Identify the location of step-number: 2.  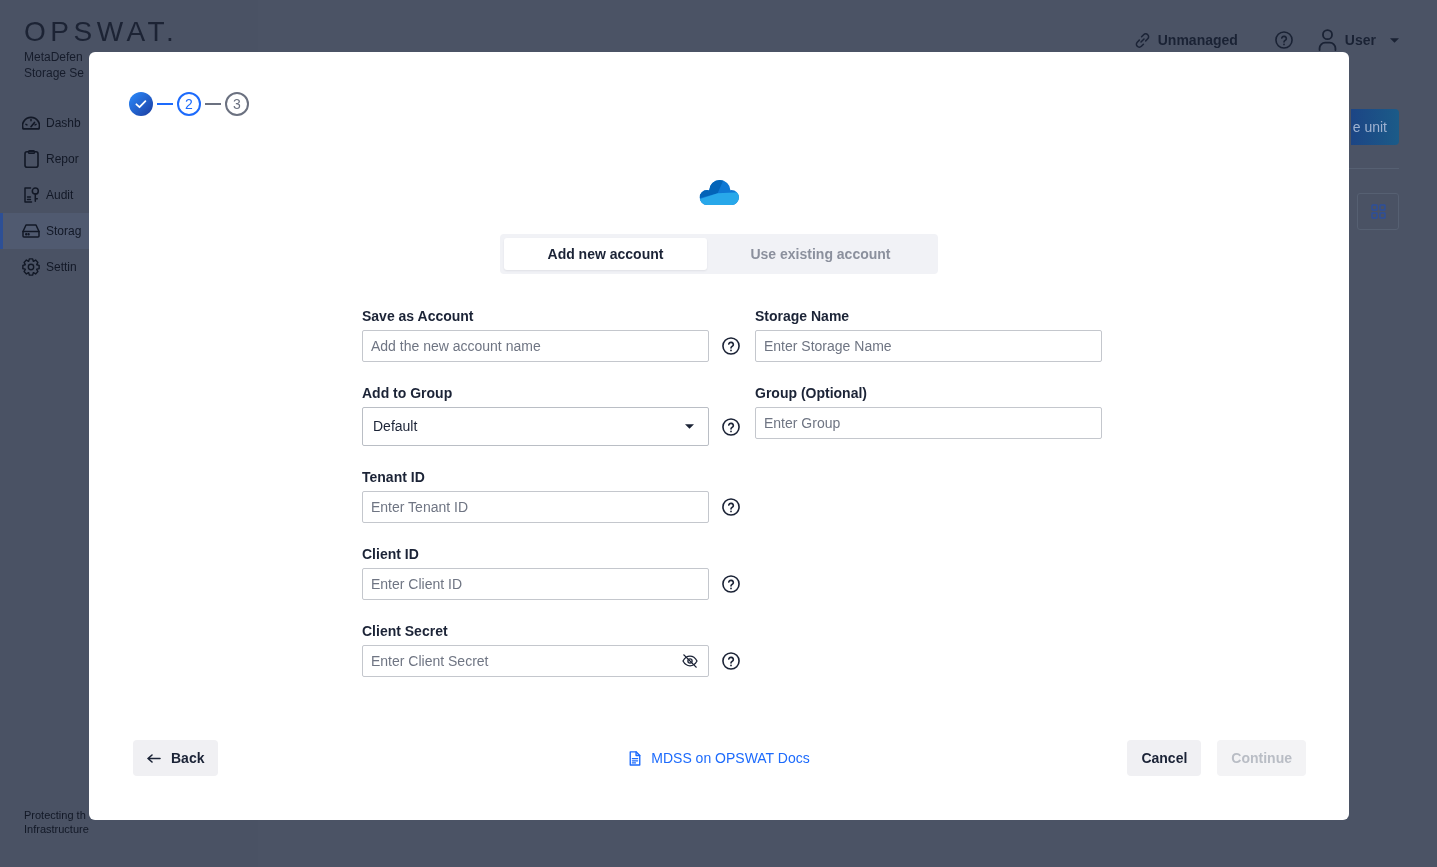
(189, 104).